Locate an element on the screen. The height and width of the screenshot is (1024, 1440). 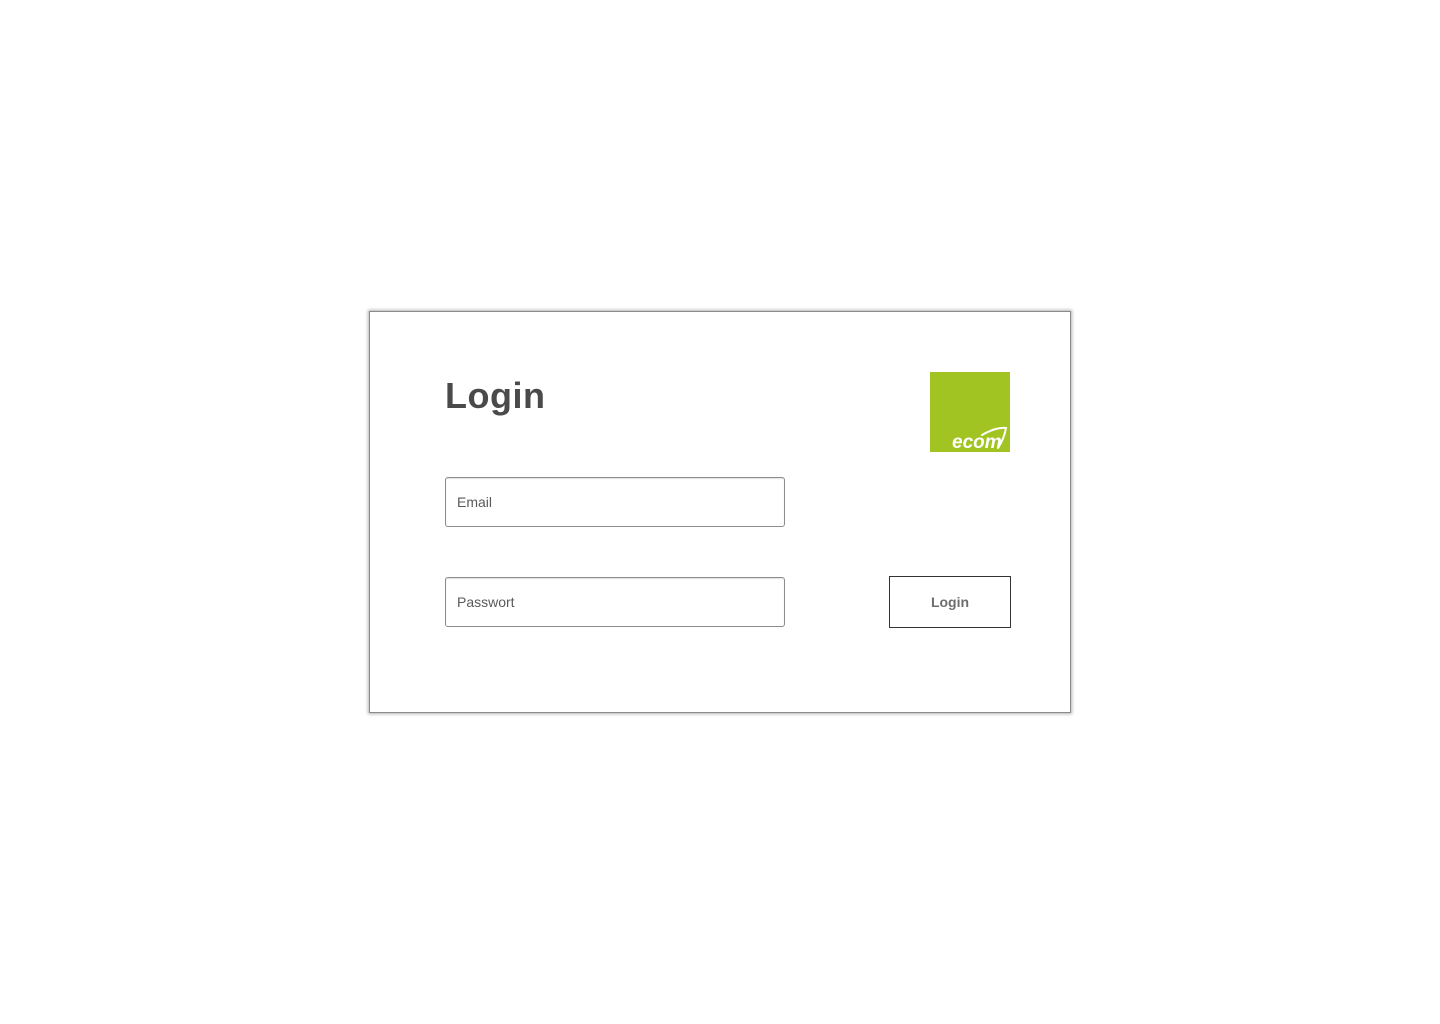
login-title: Login is located at coordinates (495, 395).